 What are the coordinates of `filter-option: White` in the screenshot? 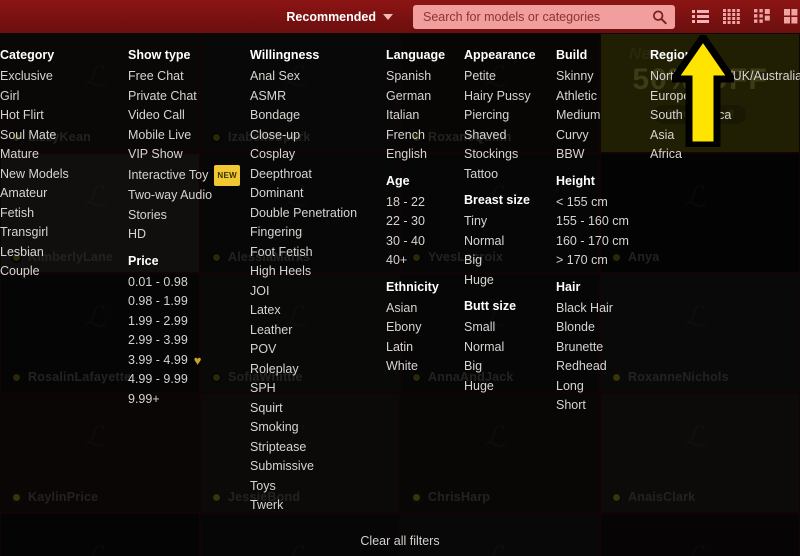 It's located at (415, 367).